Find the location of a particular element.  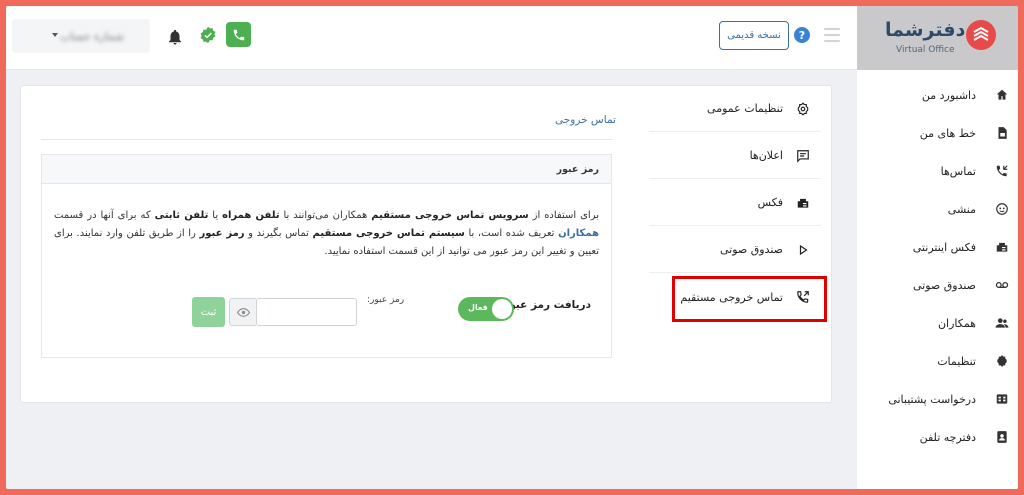

submit-button: ثبت is located at coordinates (208, 312).